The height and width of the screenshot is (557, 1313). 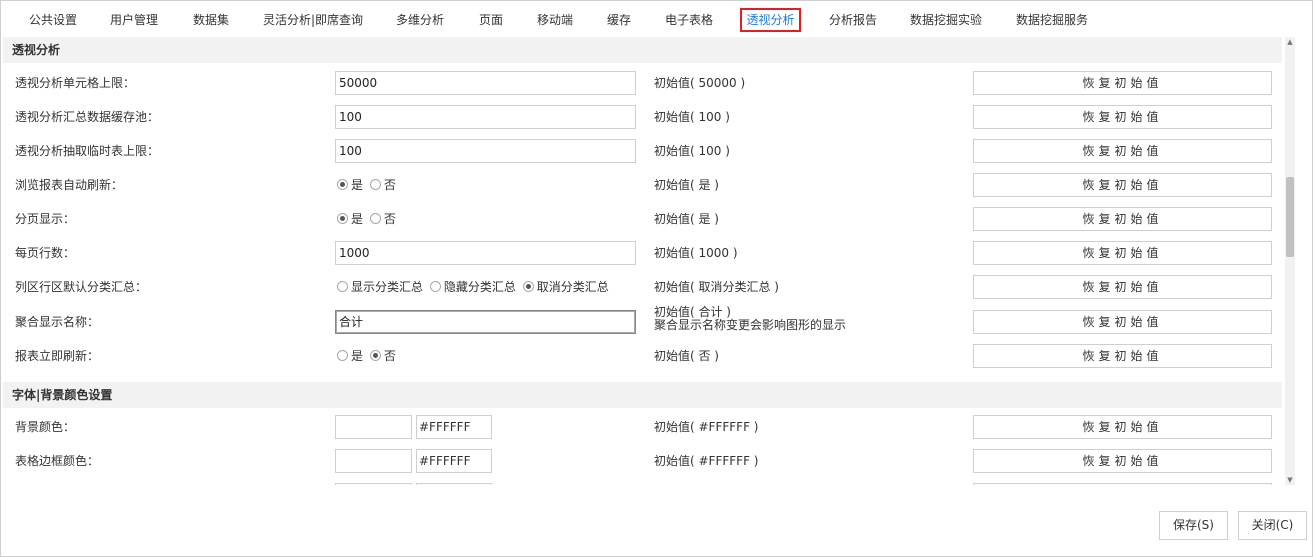 I want to click on tab-user-management: 用户管理, so click(x=134, y=20).